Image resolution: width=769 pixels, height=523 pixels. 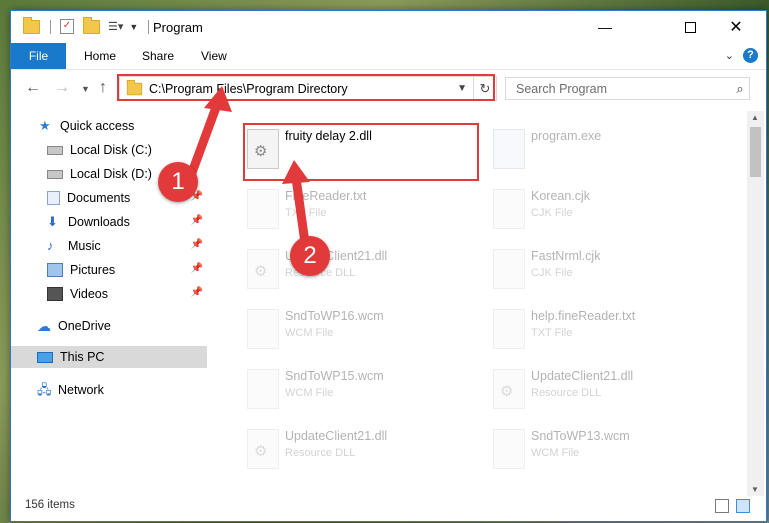 What do you see at coordinates (580, 436) in the screenshot?
I see `file-name: SndToWP13.wcm` at bounding box center [580, 436].